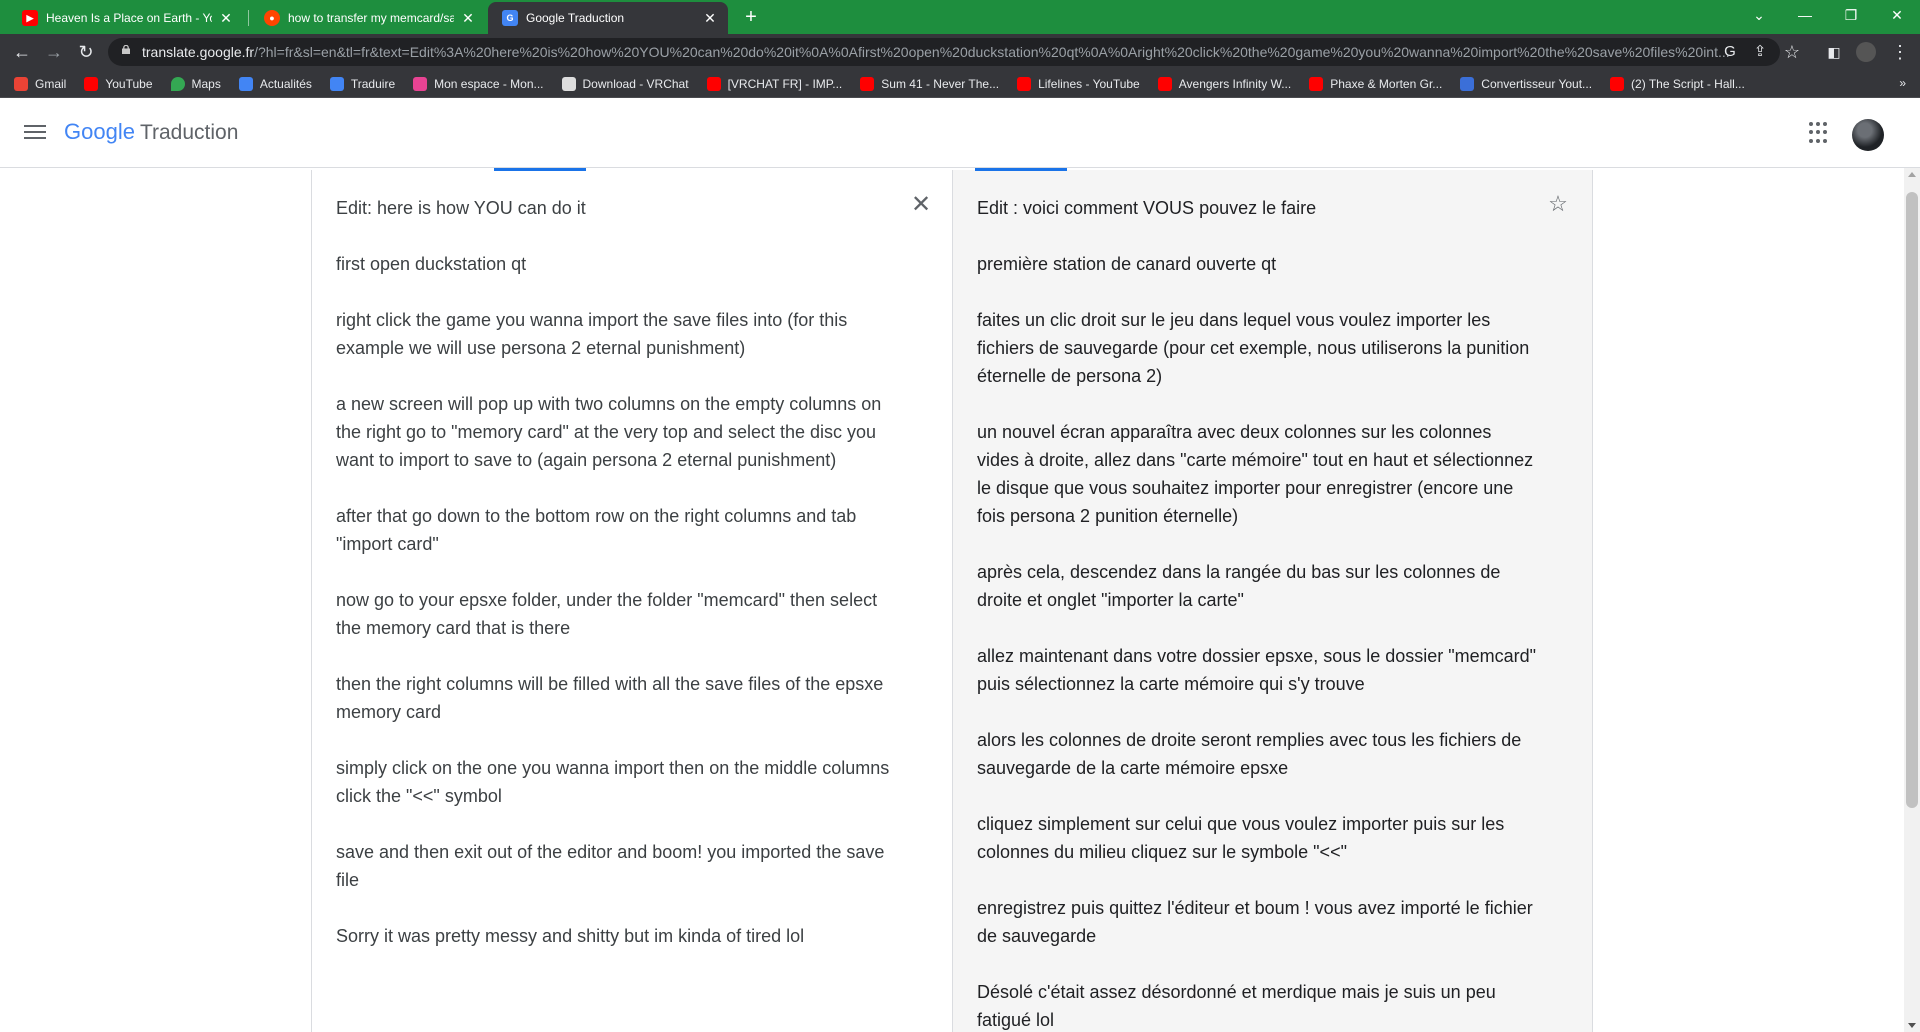 The image size is (1920, 1032). Describe the element at coordinates (568, 83) in the screenshot. I see `vrchat-icon` at that location.